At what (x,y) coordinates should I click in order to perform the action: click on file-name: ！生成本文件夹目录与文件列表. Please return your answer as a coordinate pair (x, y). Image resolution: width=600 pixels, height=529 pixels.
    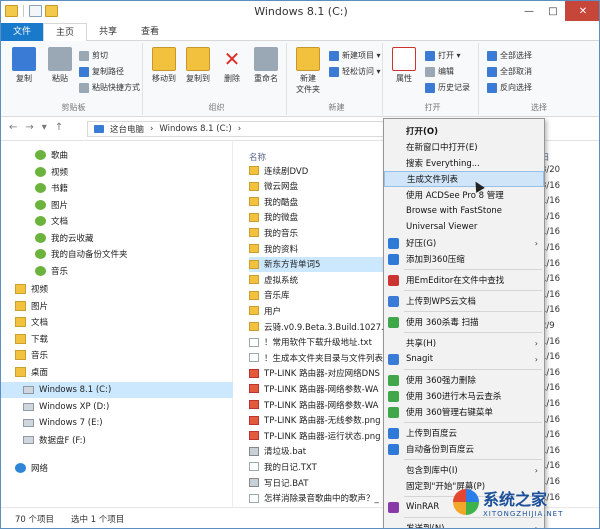
    Looking at the image, I should click on (324, 358).